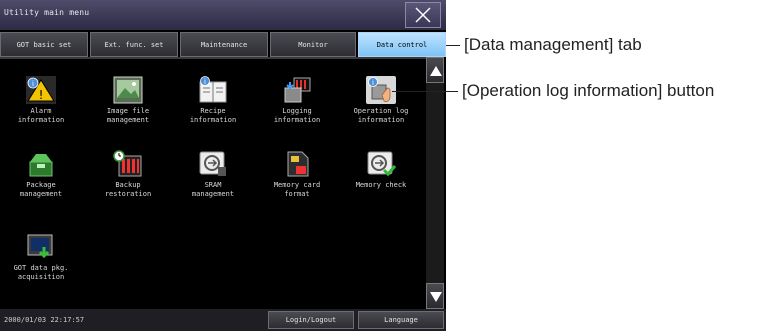  I want to click on item-label: Package management, so click(41, 189).